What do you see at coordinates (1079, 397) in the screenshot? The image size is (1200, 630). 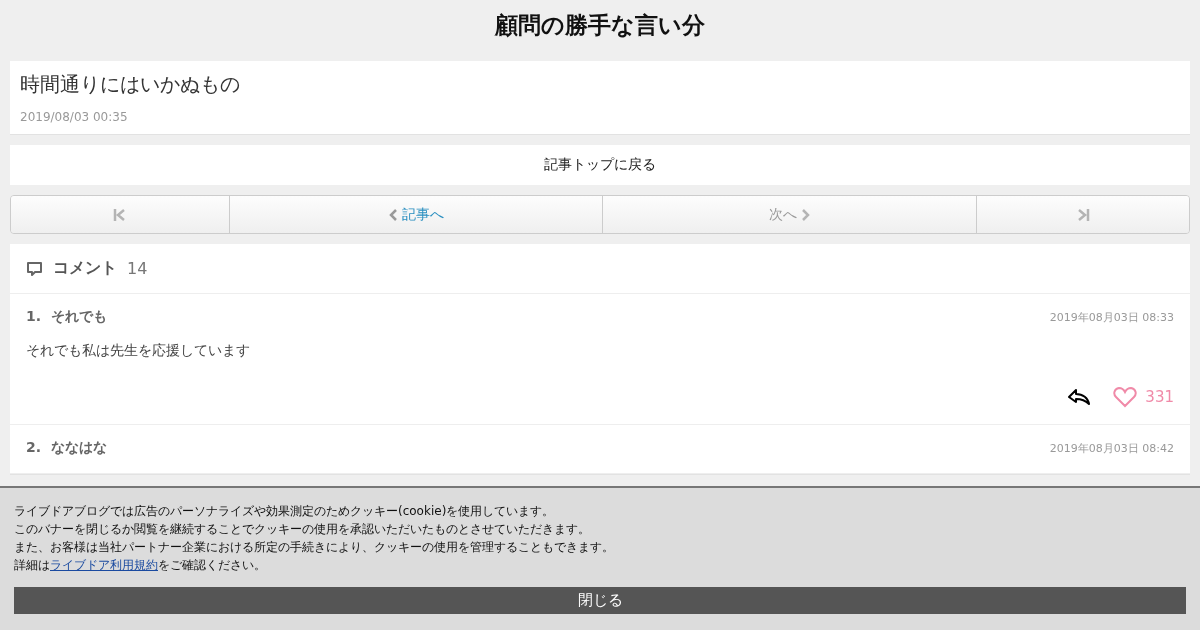 I see `reply-arrow-icon` at bounding box center [1079, 397].